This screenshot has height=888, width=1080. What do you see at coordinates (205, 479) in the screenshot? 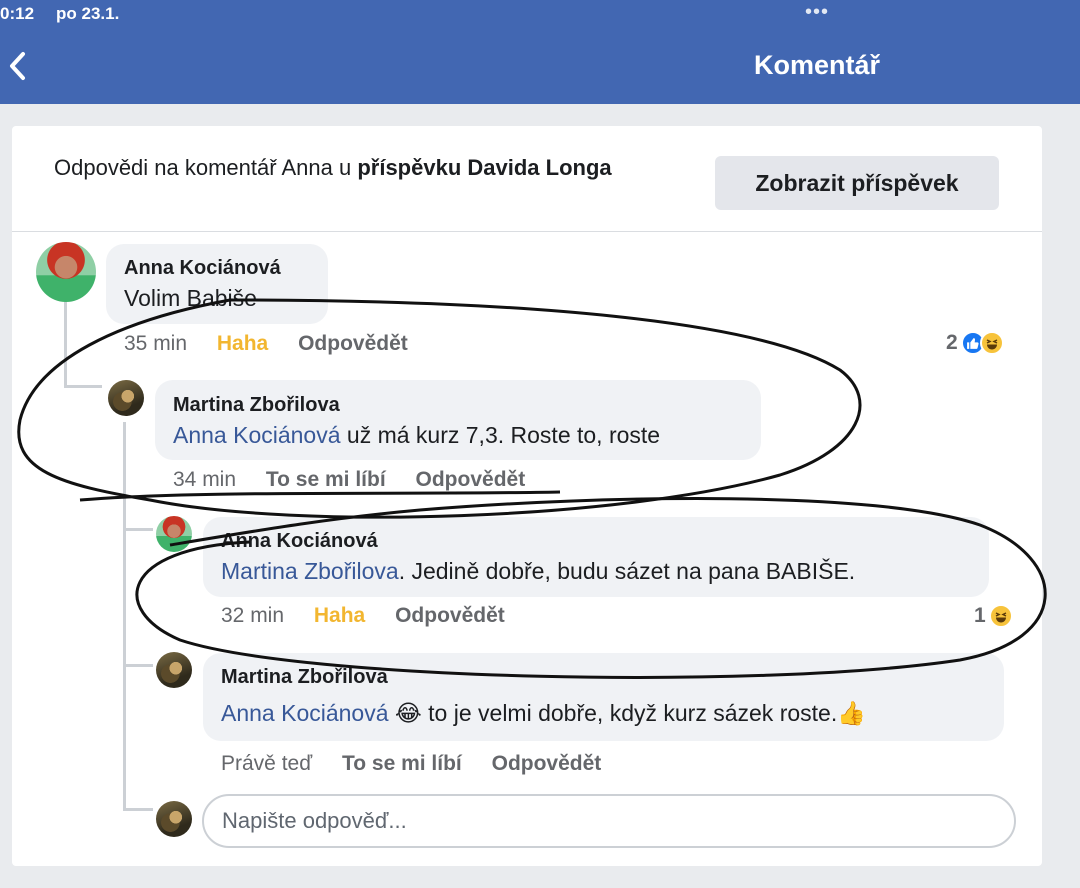
I see `comment-time: 34 min` at bounding box center [205, 479].